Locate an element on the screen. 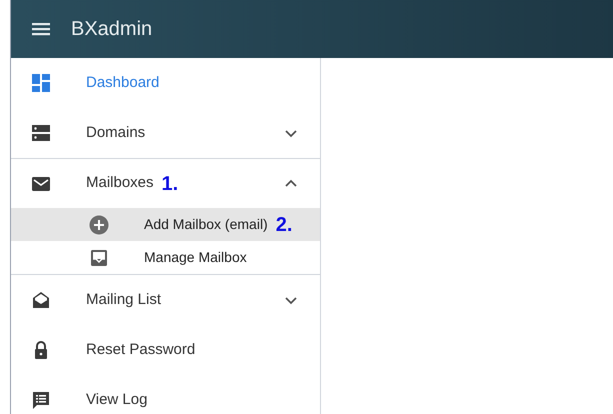 Image resolution: width=613 pixels, height=414 pixels. nav-item: Reset Password is located at coordinates (165, 350).